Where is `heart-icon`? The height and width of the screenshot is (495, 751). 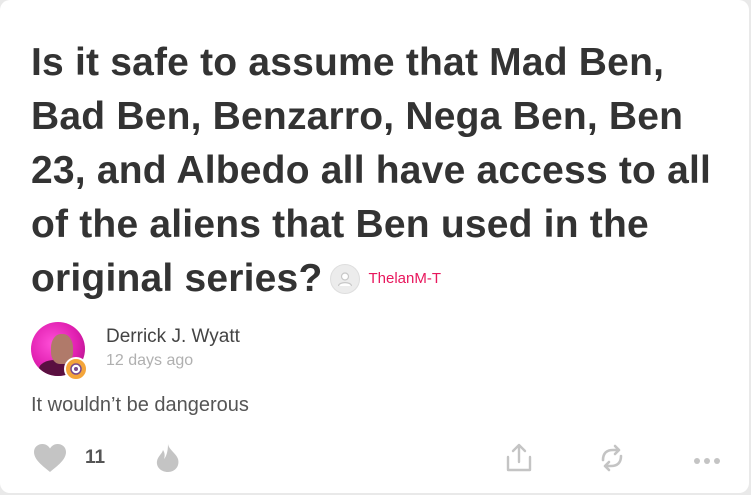
heart-icon is located at coordinates (50, 460).